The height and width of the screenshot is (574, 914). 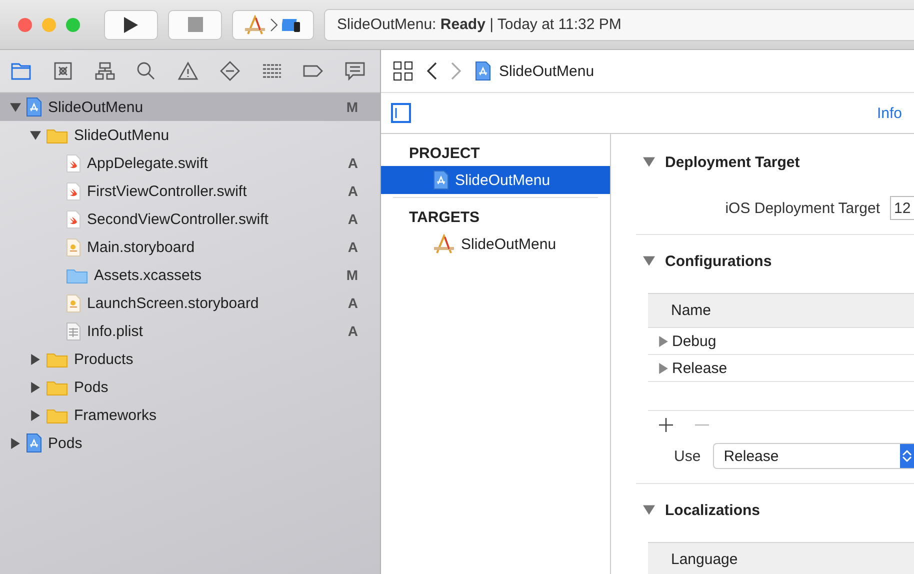 What do you see at coordinates (292, 24) in the screenshot?
I see `device-icon` at bounding box center [292, 24].